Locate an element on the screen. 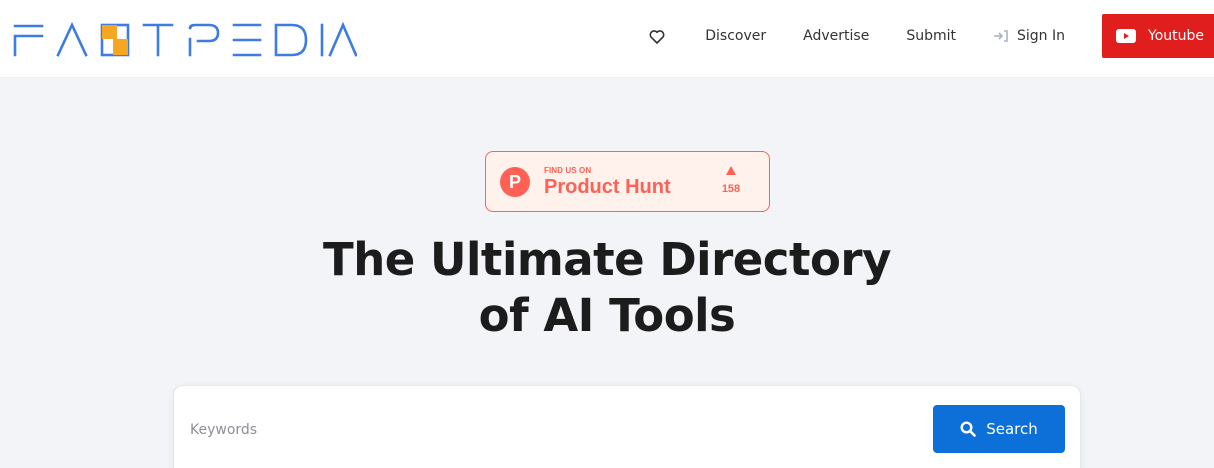 The width and height of the screenshot is (1214, 468). youtube-icon is located at coordinates (1126, 36).